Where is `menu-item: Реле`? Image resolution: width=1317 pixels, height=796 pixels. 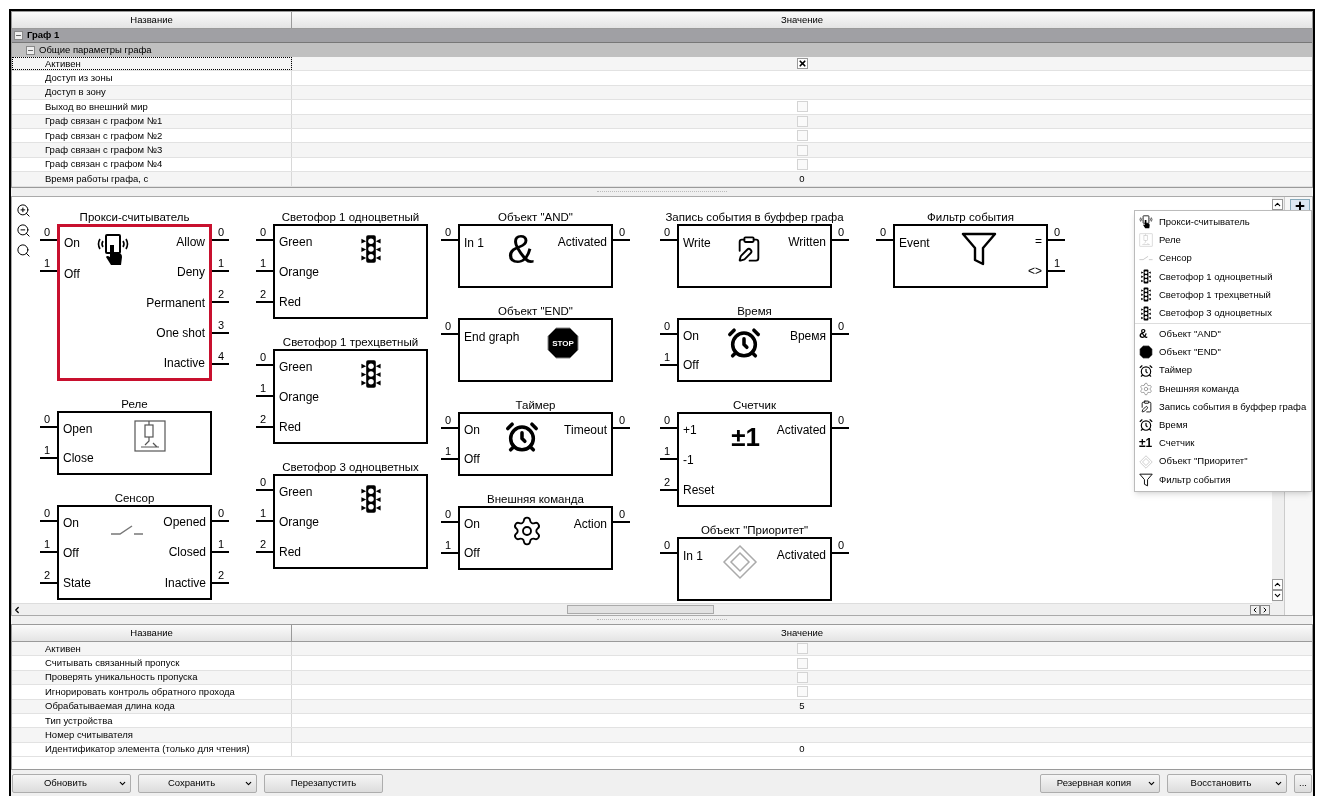 menu-item: Реле is located at coordinates (1223, 240).